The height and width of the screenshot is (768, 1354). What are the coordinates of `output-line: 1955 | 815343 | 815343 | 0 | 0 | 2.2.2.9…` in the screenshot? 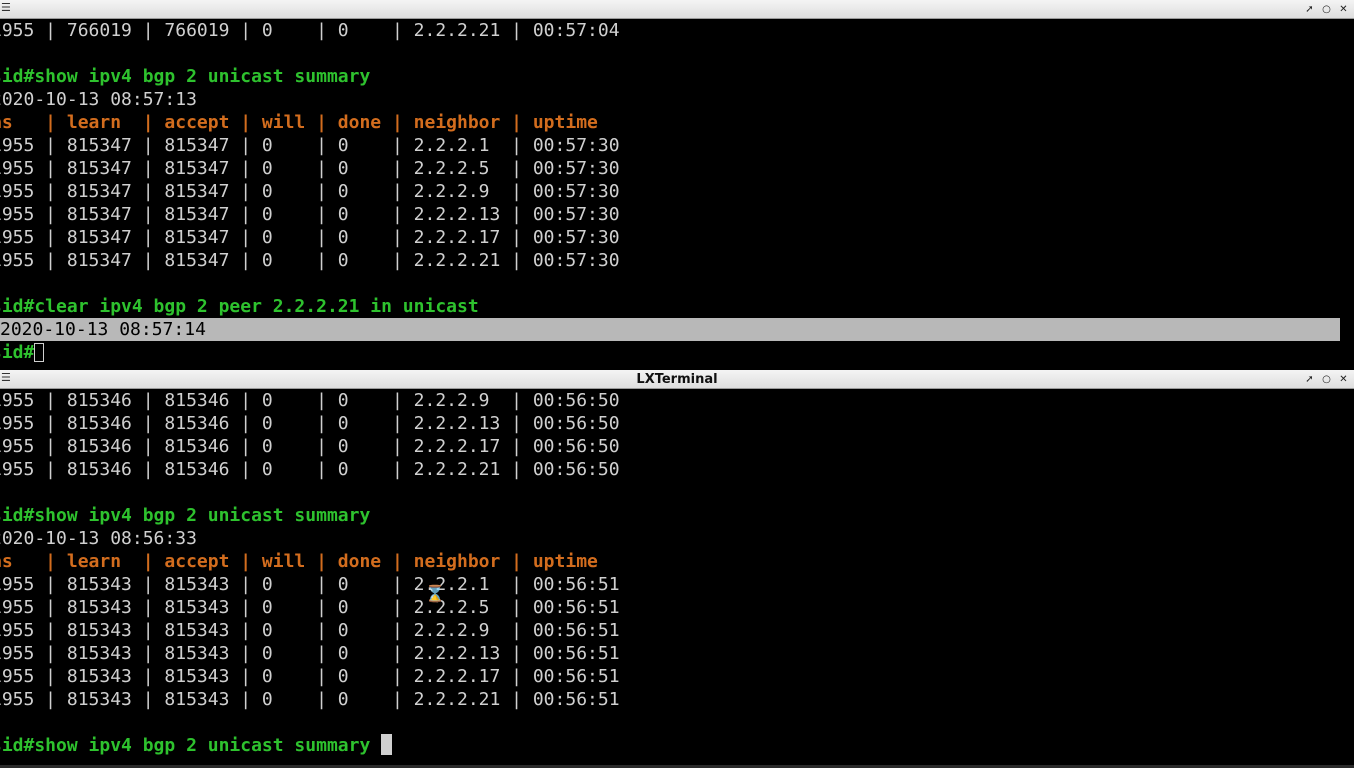 It's located at (310, 630).